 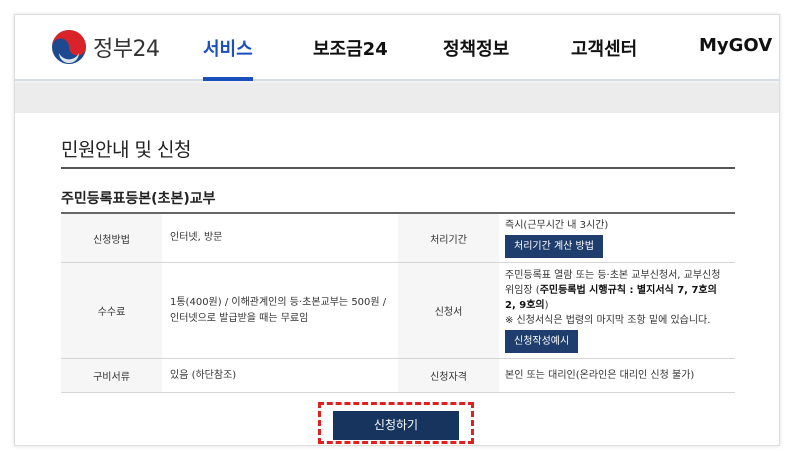 What do you see at coordinates (554, 246) in the screenshot?
I see `period-calc-button: 처리기간 계산 방법` at bounding box center [554, 246].